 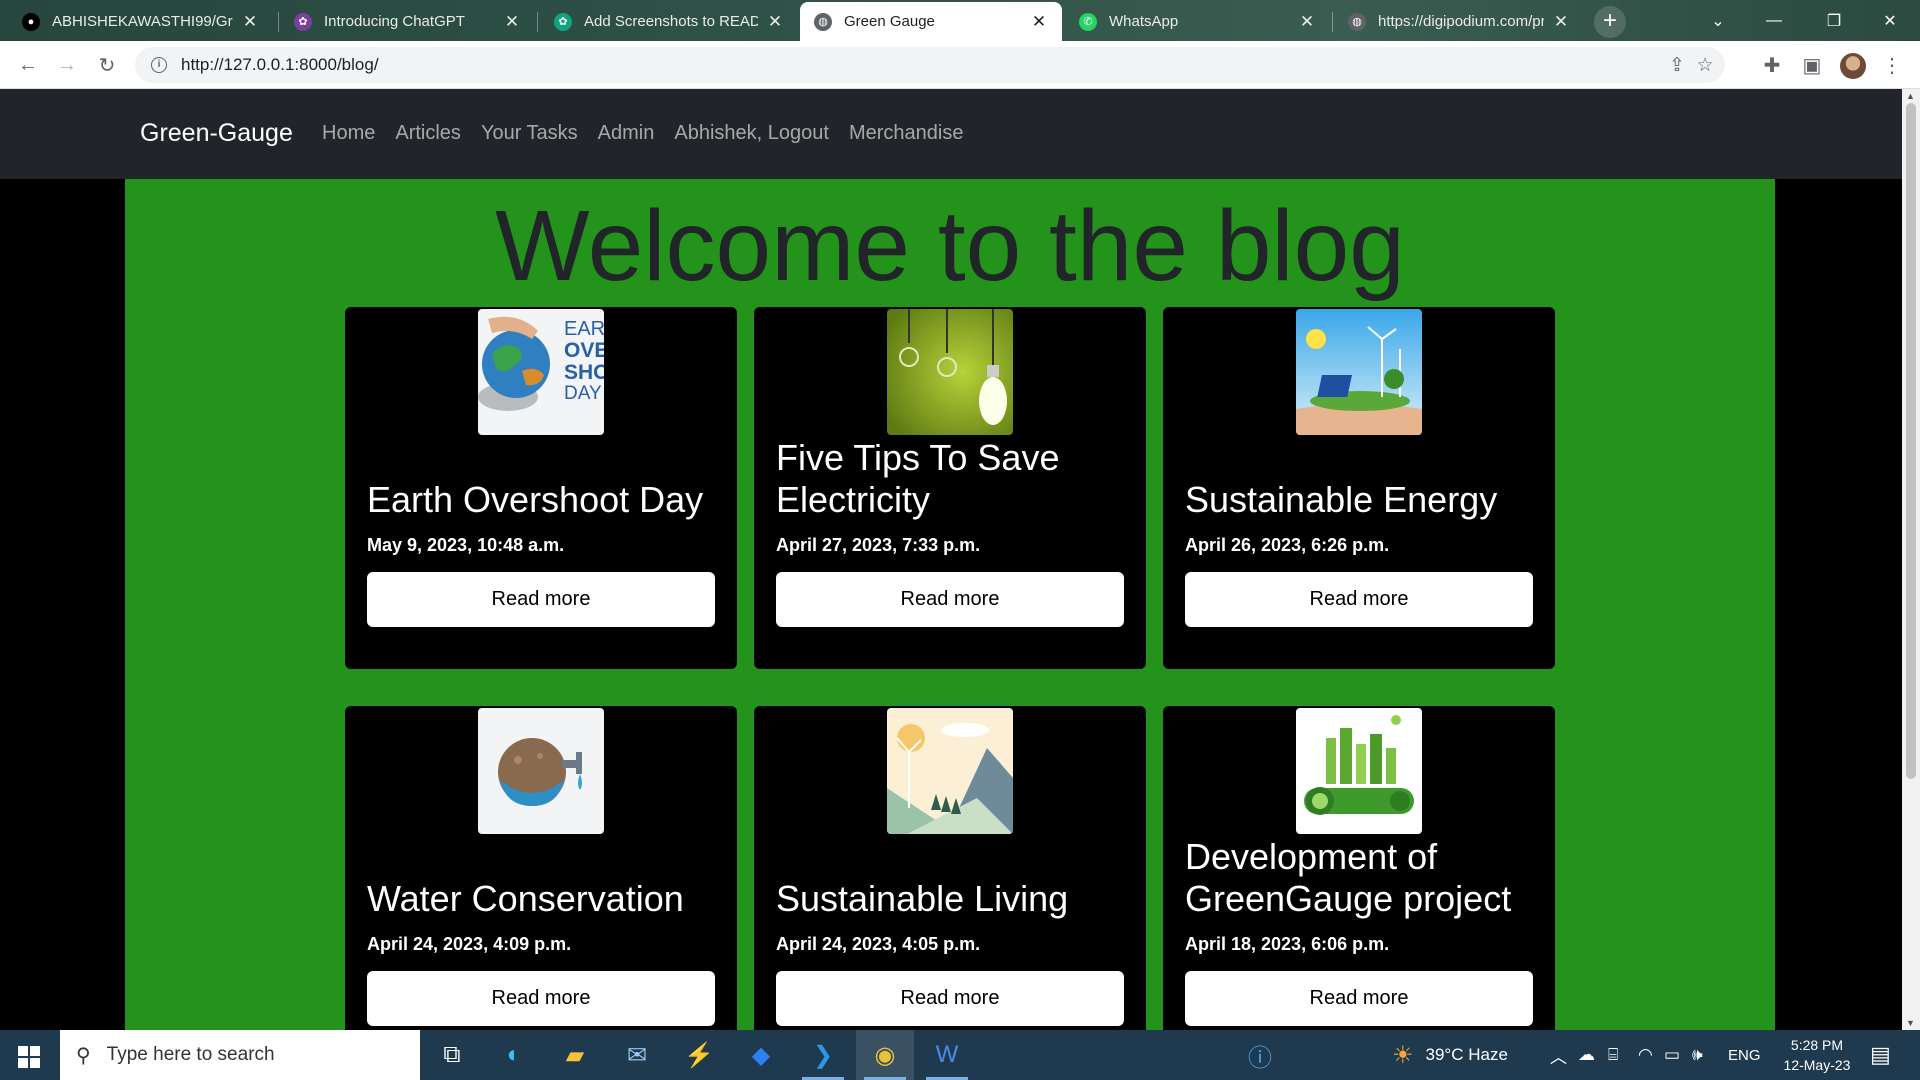 What do you see at coordinates (1910, 1023) in the screenshot?
I see `scroll-down-arrow-icon: ▼` at bounding box center [1910, 1023].